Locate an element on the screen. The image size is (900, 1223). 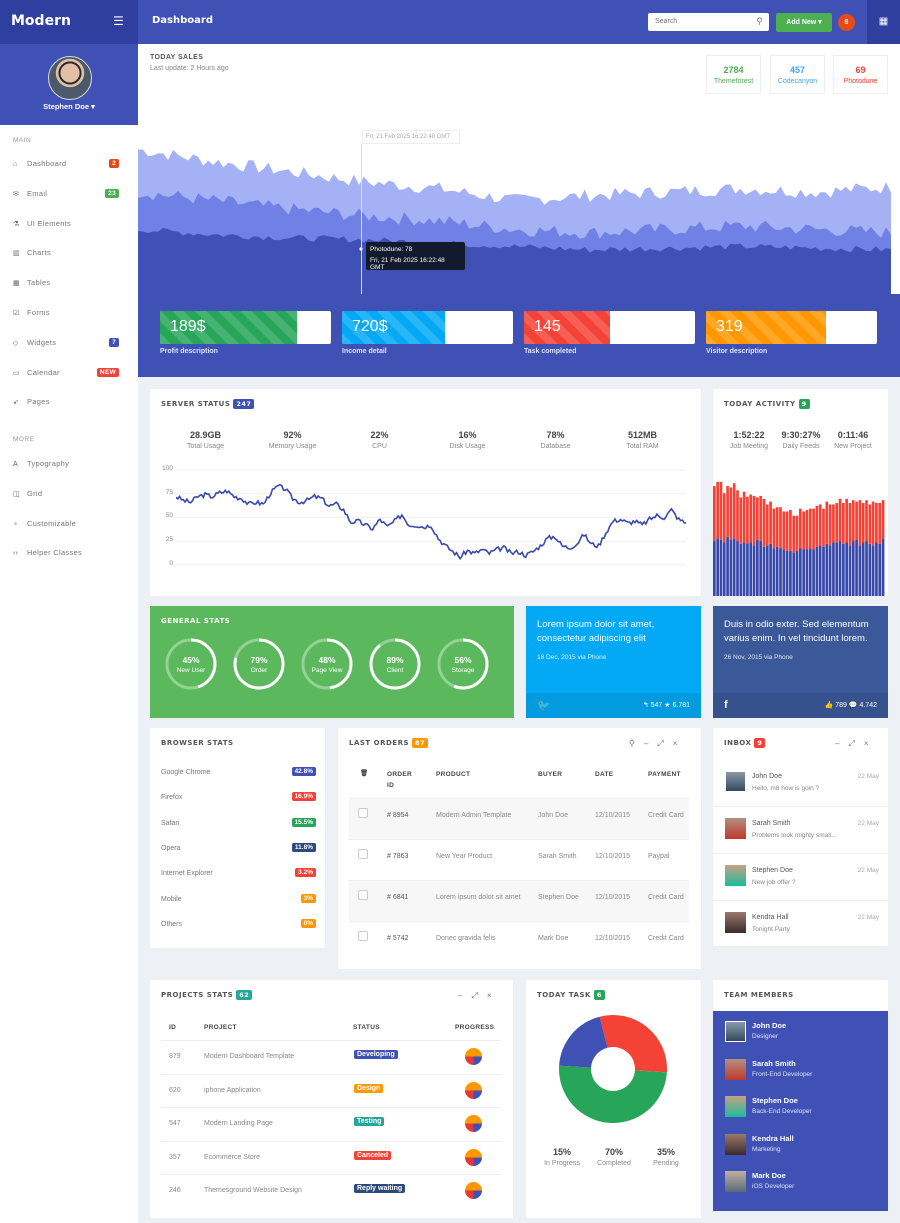
inbox-message: Stephen Doe New job offer ? 22 May is located at coordinates (801, 877).